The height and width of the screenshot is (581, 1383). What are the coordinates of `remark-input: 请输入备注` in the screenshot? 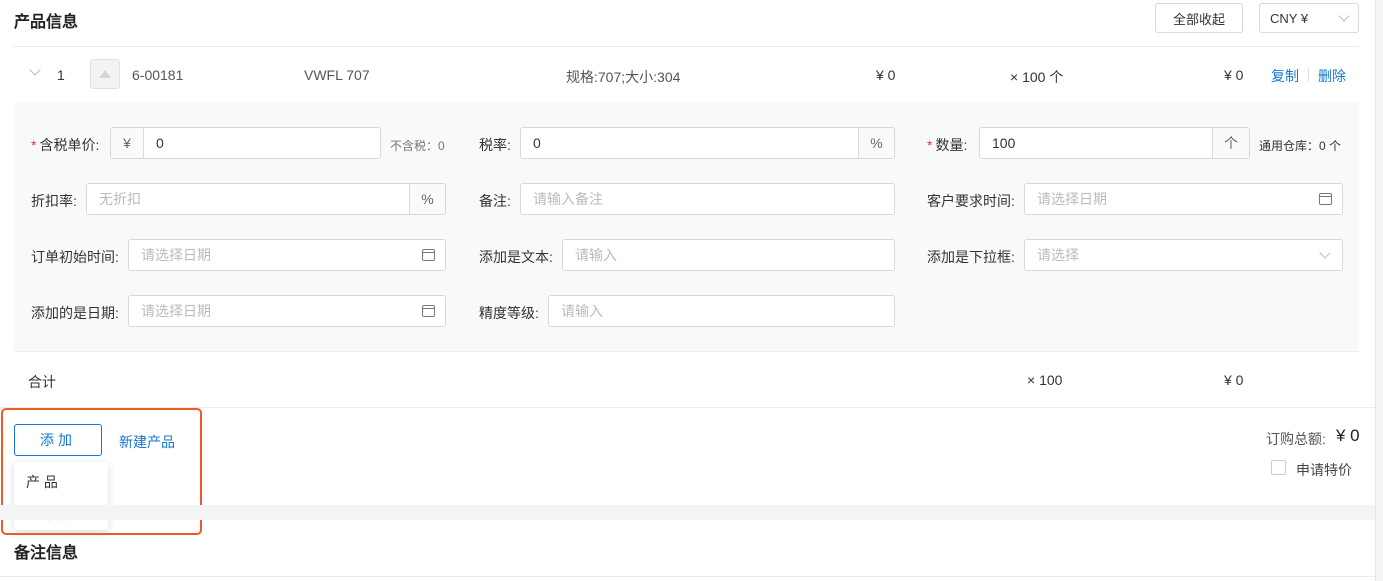 It's located at (707, 199).